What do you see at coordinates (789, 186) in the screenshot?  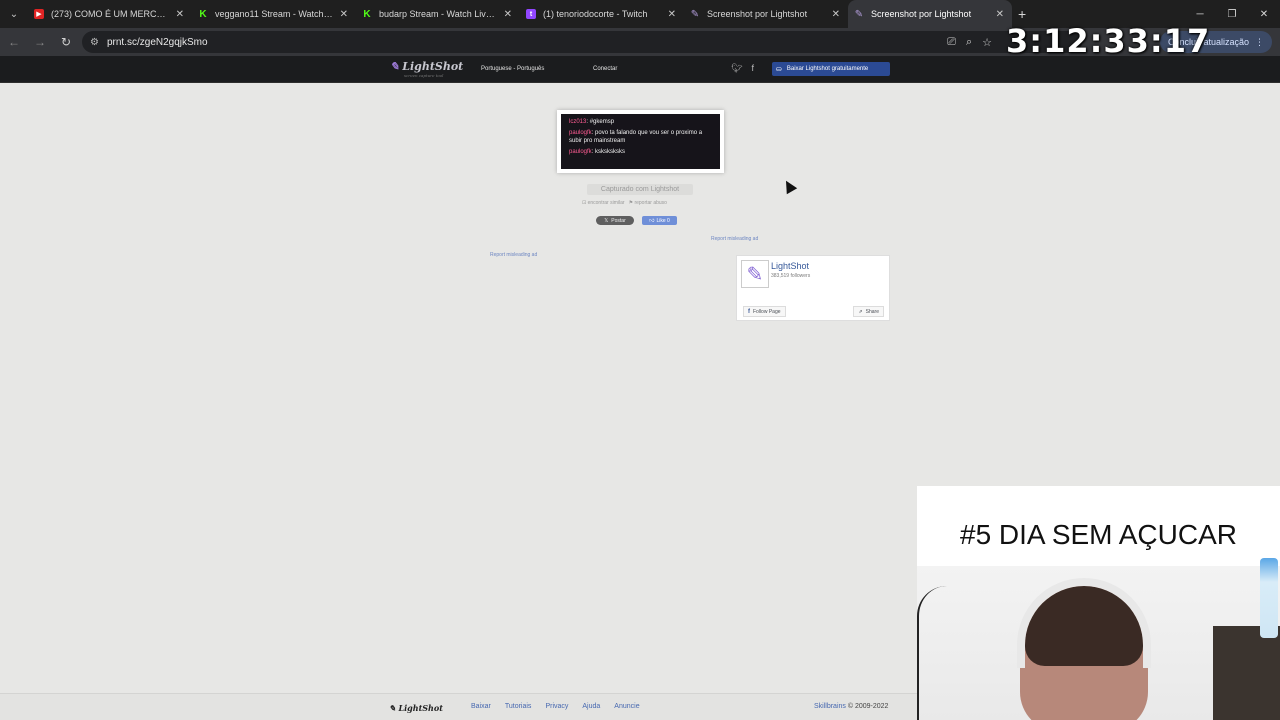 I see `mouse-cursor-icon` at bounding box center [789, 186].